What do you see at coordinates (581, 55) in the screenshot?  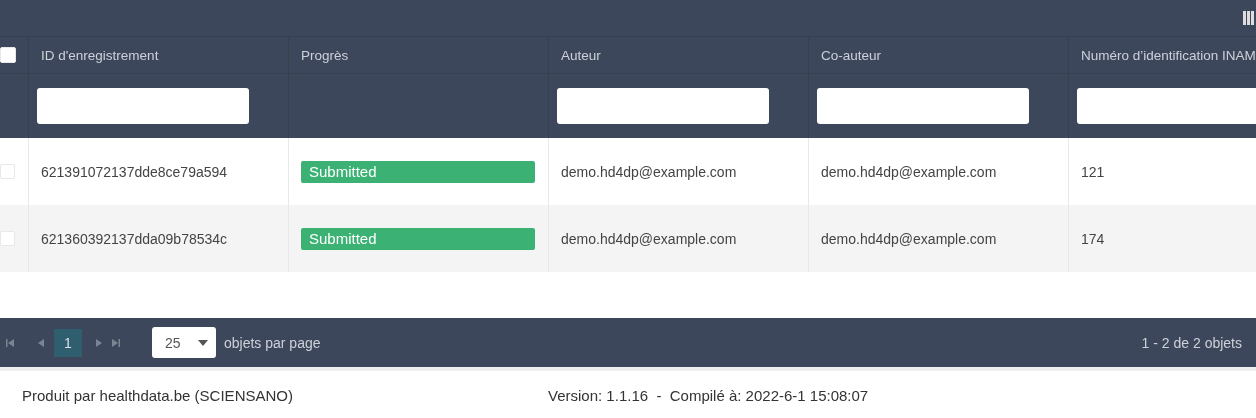 I see `column-header: Auteur` at bounding box center [581, 55].